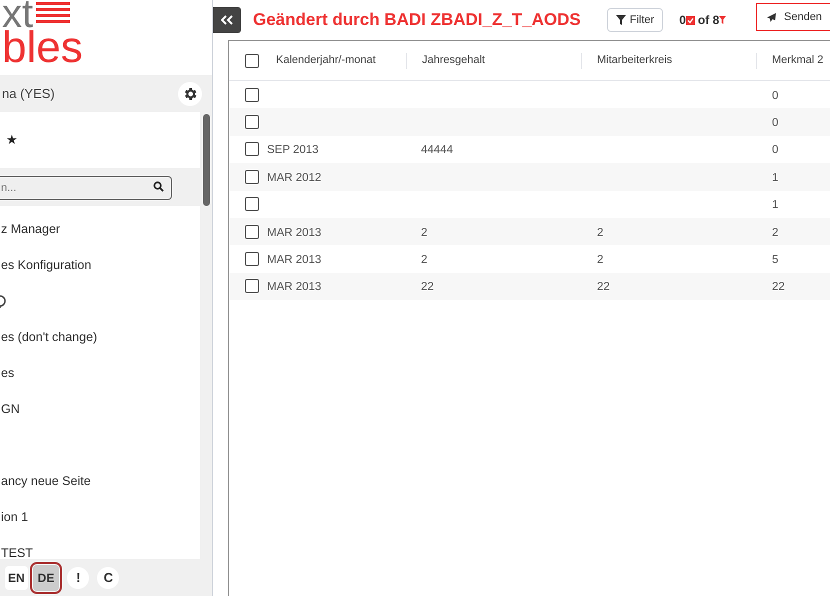  What do you see at coordinates (49, 337) in the screenshot?
I see `menu-item: es (don't change)` at bounding box center [49, 337].